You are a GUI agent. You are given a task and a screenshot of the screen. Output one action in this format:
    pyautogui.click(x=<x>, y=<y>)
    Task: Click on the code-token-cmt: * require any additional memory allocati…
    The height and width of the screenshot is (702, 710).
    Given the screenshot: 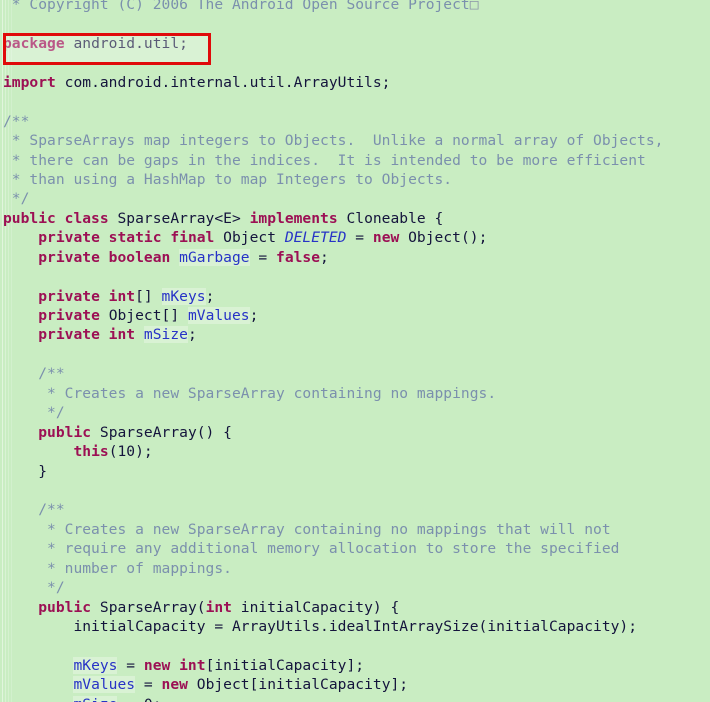 What is the action you would take?
    pyautogui.click(x=311, y=549)
    